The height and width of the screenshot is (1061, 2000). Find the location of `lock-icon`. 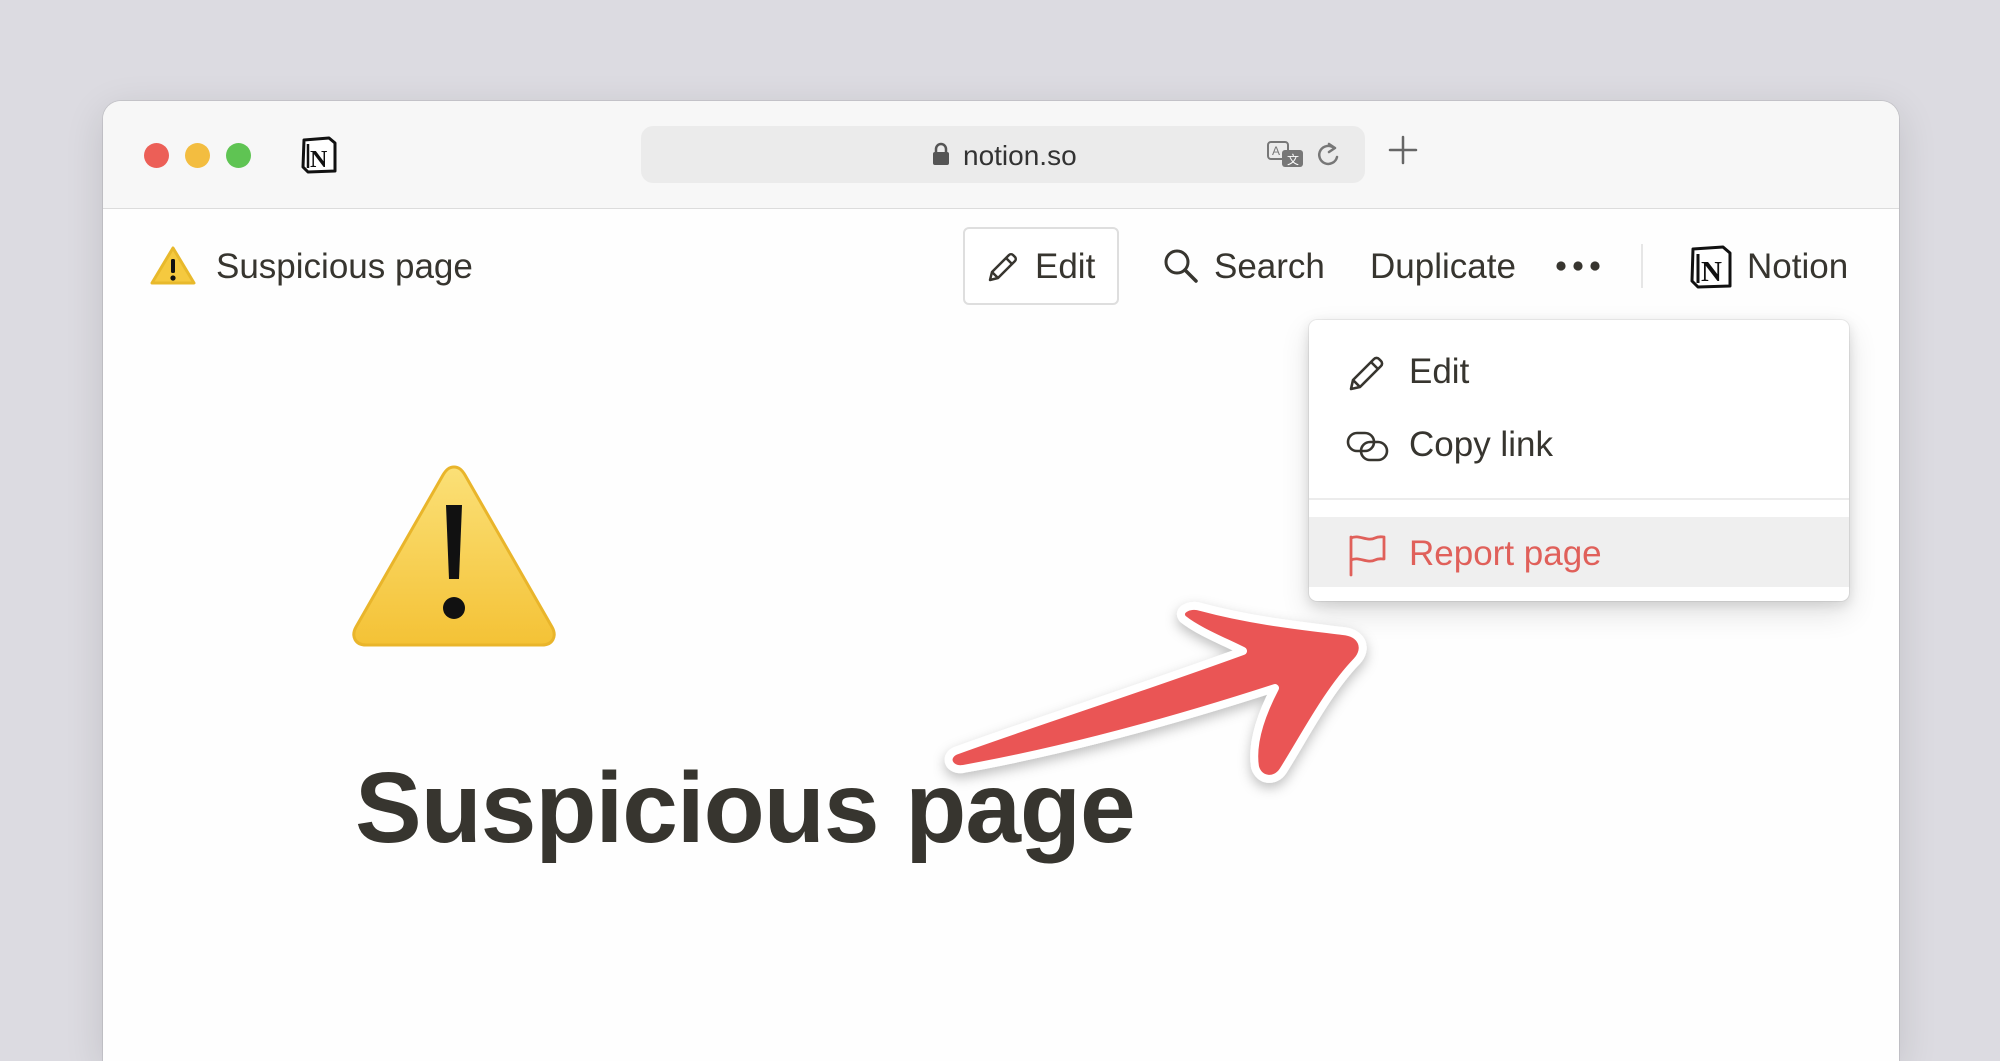

lock-icon is located at coordinates (941, 156).